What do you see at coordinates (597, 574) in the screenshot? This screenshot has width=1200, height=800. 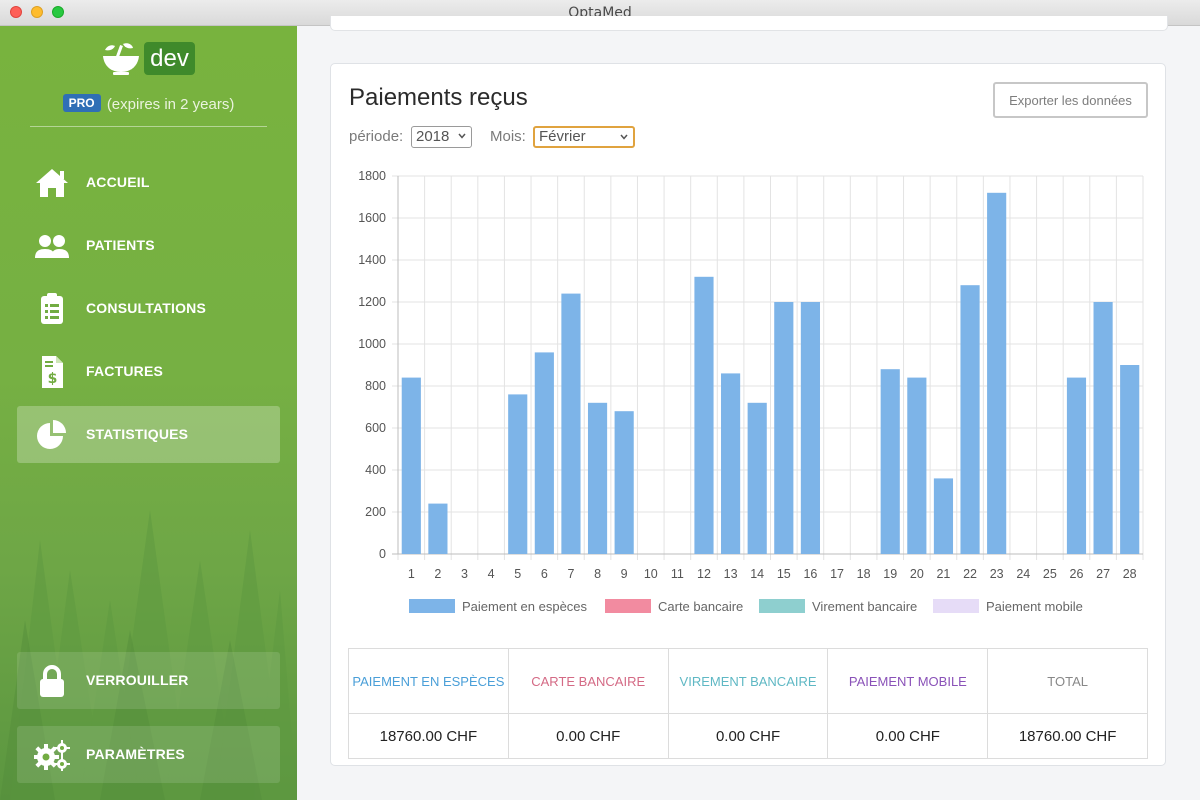 I see `x-tick-label: 8` at bounding box center [597, 574].